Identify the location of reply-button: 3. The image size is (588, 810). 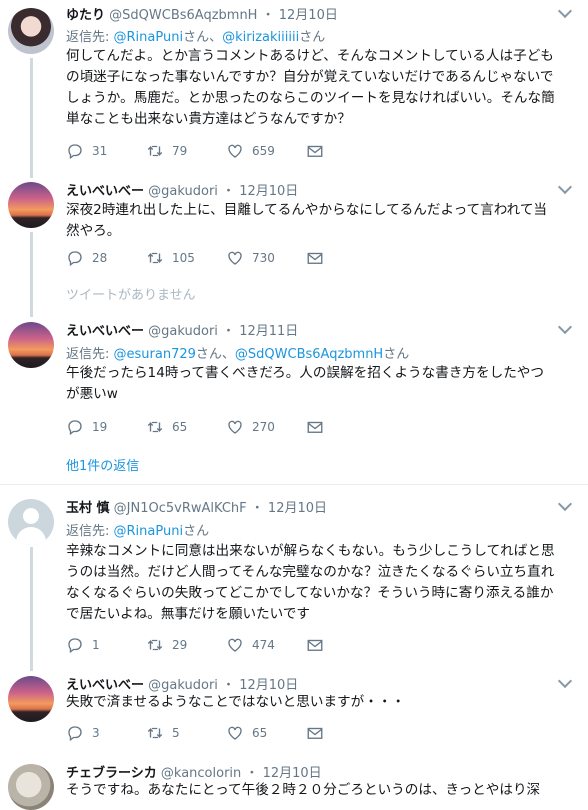
(83, 733).